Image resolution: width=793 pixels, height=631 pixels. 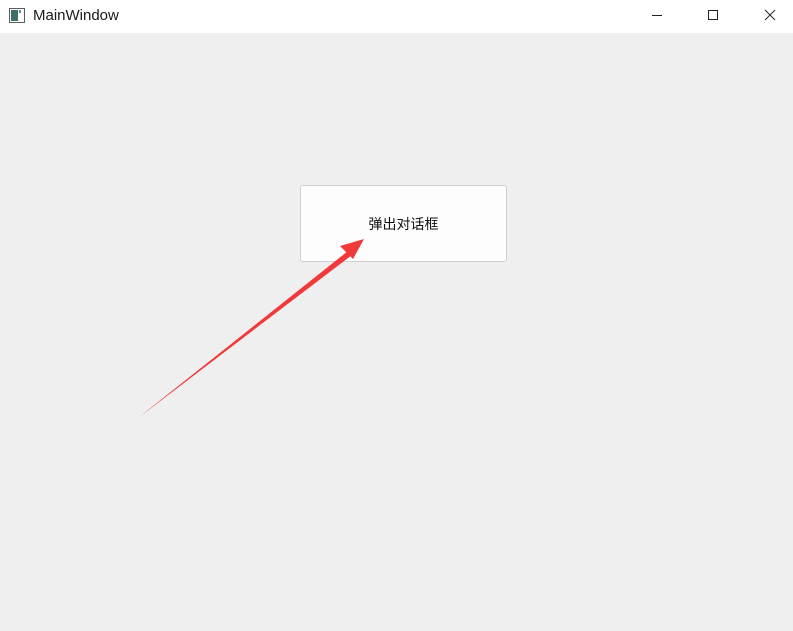 I want to click on window-title: MainWindow, so click(x=76, y=15).